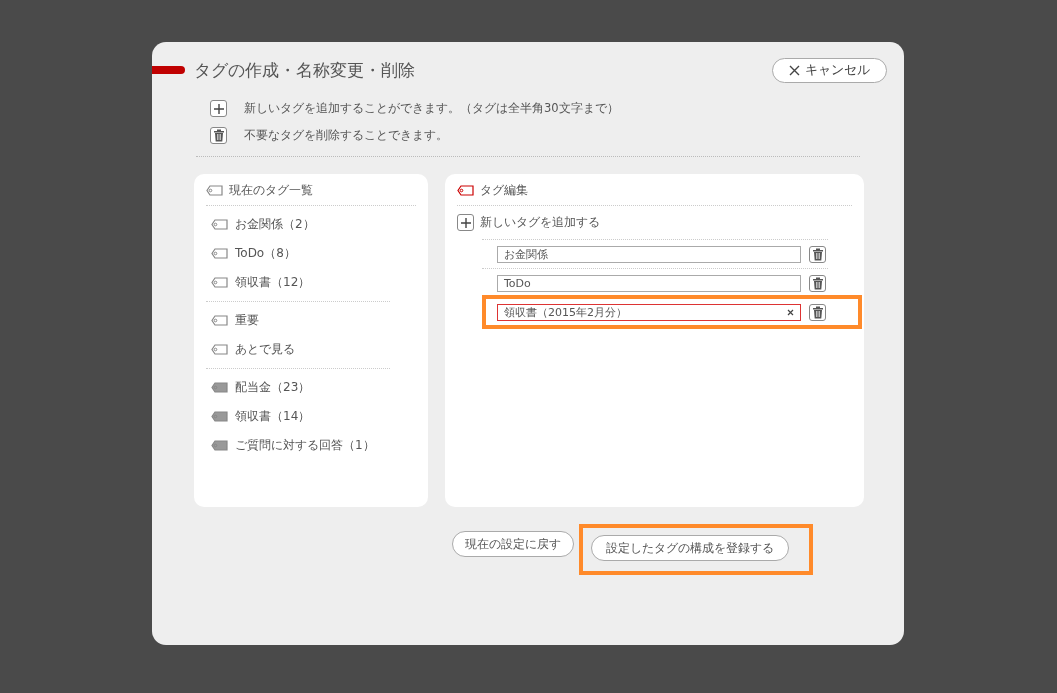 This screenshot has width=1057, height=693. What do you see at coordinates (649, 254) in the screenshot?
I see `tag-name-field: お金関係` at bounding box center [649, 254].